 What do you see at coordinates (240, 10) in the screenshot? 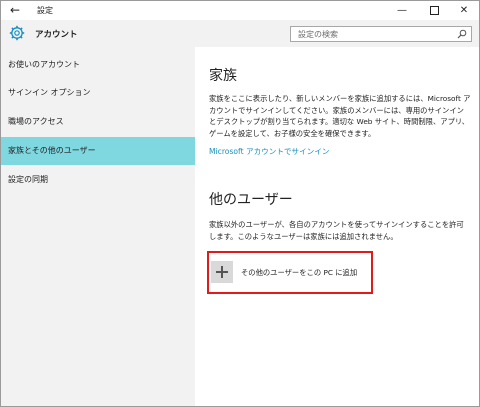
I see `title-bar: ← 設定 — ✕` at bounding box center [240, 10].